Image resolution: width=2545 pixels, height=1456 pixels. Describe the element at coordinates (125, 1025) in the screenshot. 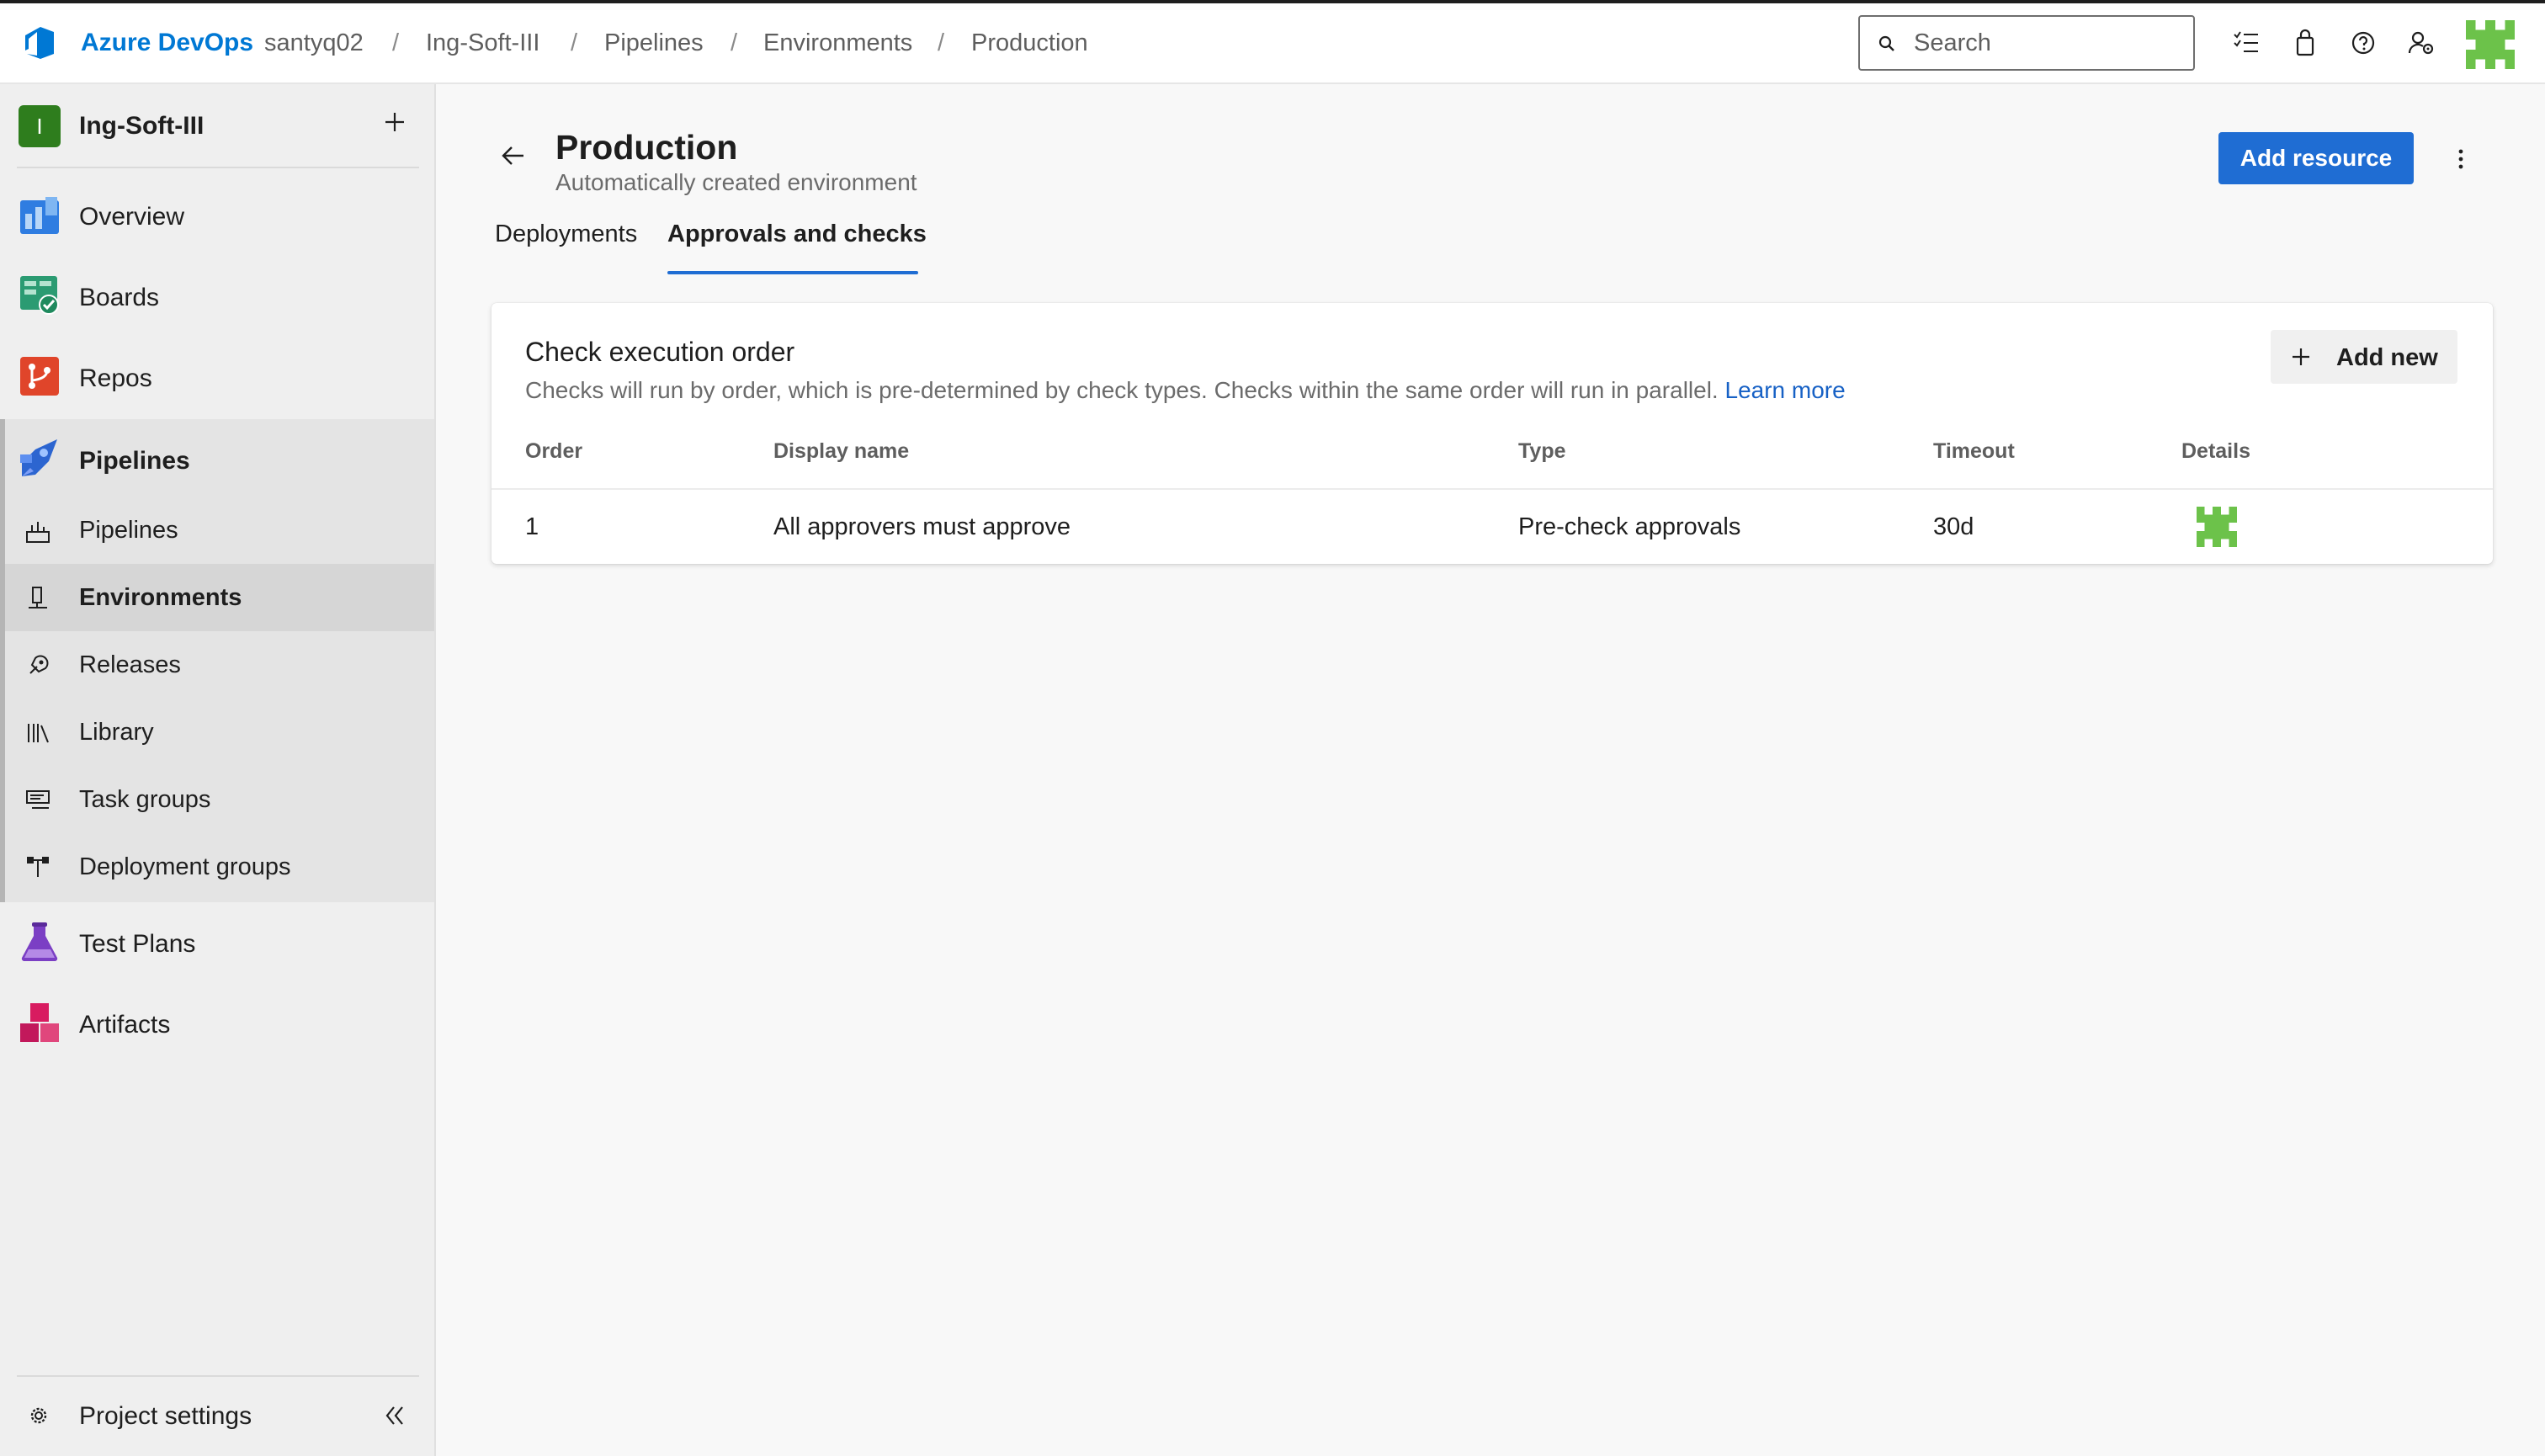

I see `sidebar-item-label: Artifacts` at that location.